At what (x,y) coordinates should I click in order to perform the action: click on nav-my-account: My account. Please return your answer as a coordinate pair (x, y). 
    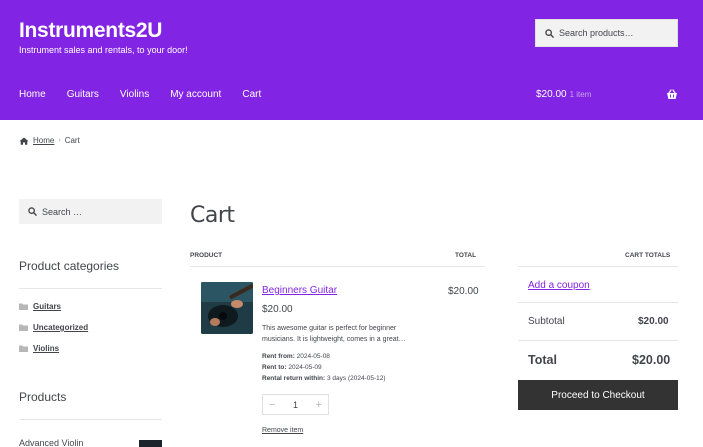
    Looking at the image, I should click on (195, 94).